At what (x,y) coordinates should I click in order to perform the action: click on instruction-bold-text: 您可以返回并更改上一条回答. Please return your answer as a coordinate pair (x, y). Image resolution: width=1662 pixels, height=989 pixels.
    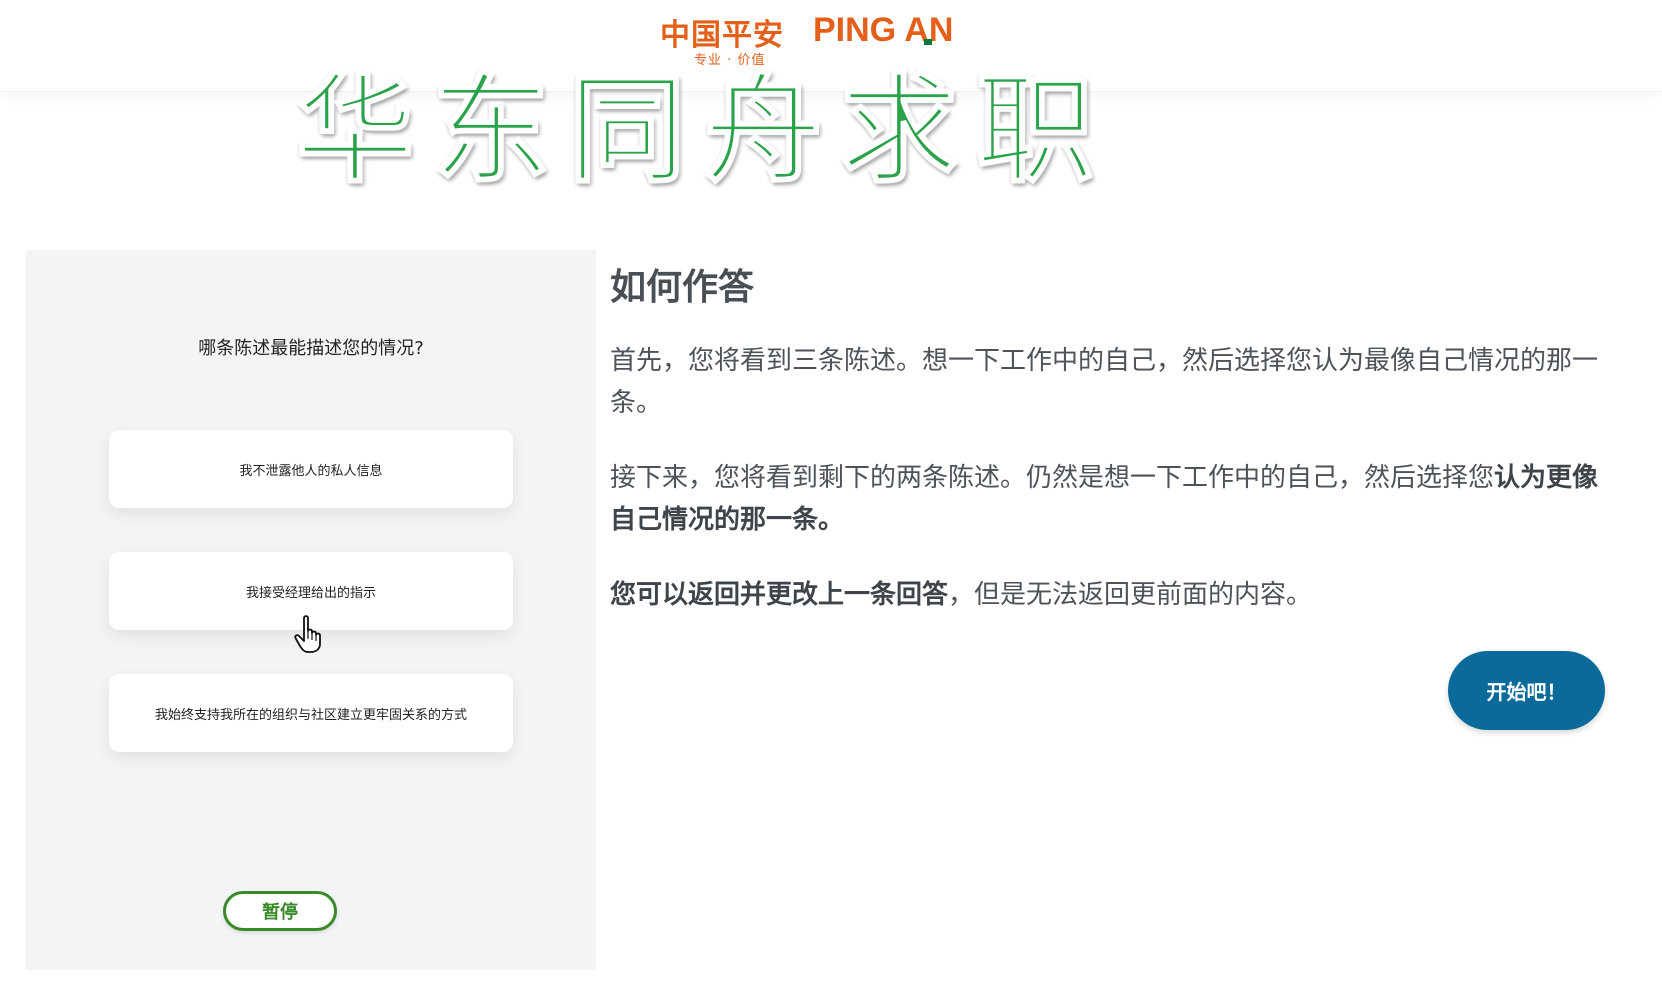
    Looking at the image, I should click on (779, 595).